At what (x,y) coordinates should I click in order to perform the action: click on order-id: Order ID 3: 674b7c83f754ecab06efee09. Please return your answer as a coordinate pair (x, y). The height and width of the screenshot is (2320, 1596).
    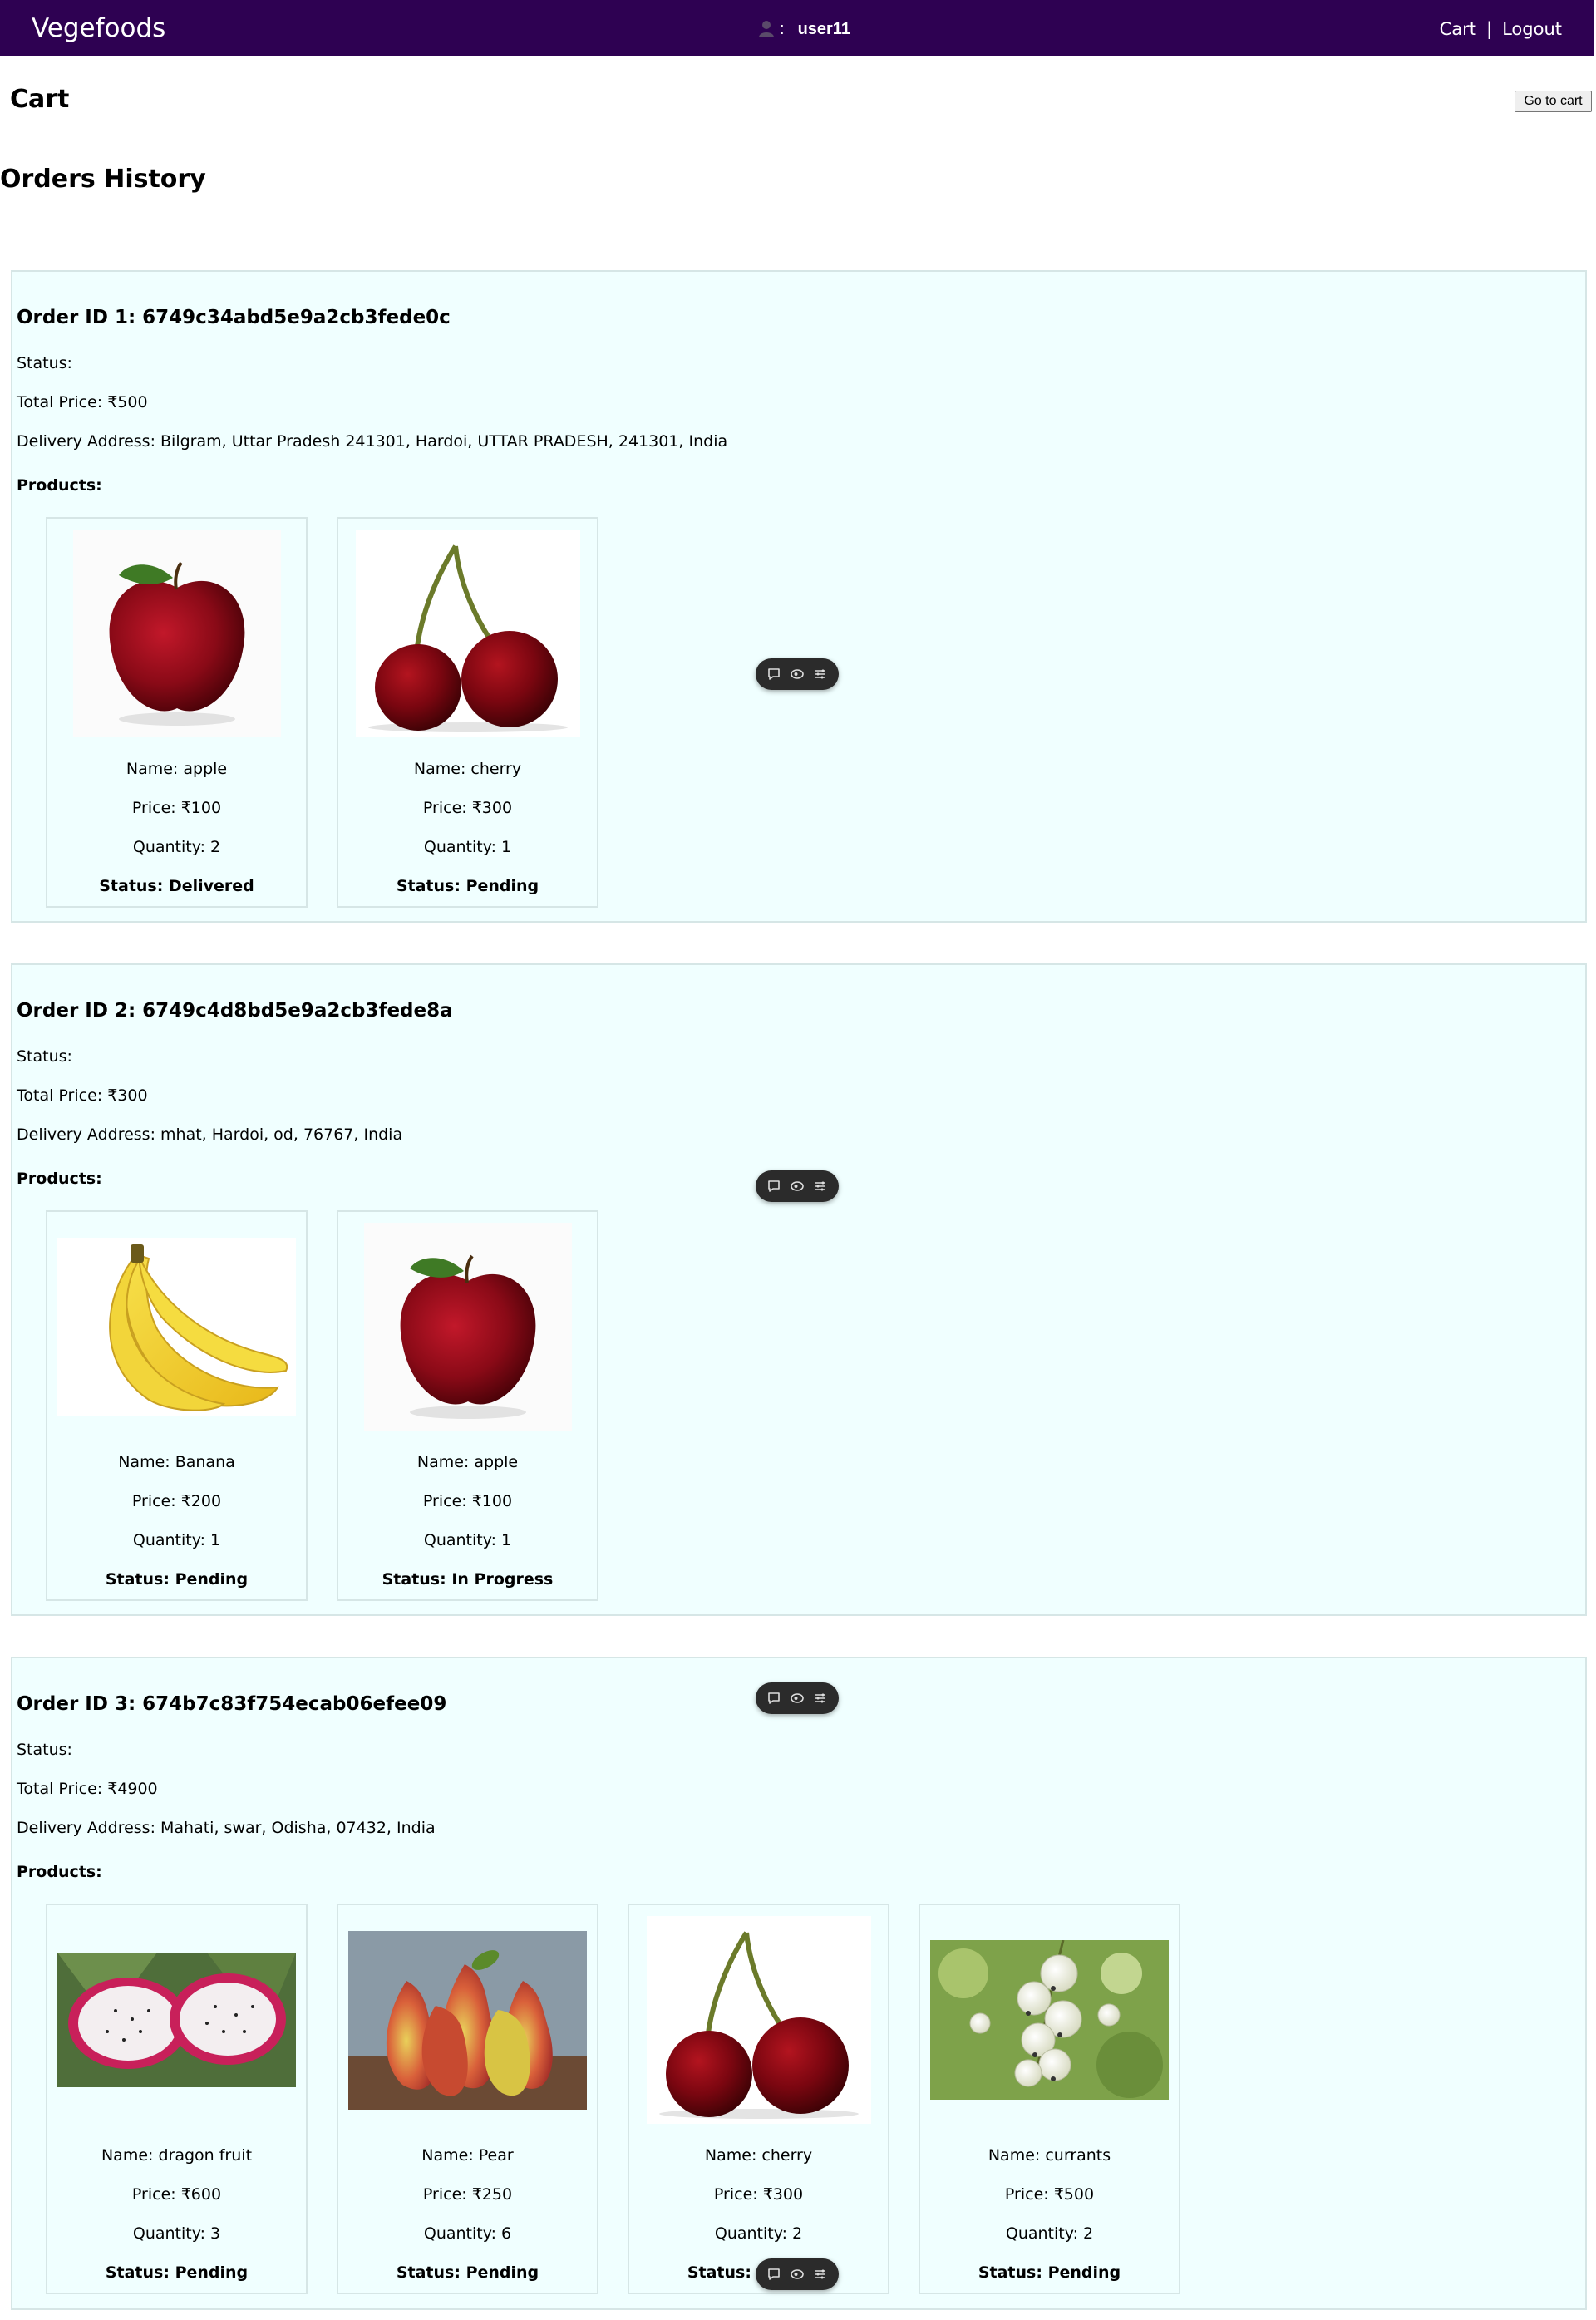
    Looking at the image, I should click on (232, 1704).